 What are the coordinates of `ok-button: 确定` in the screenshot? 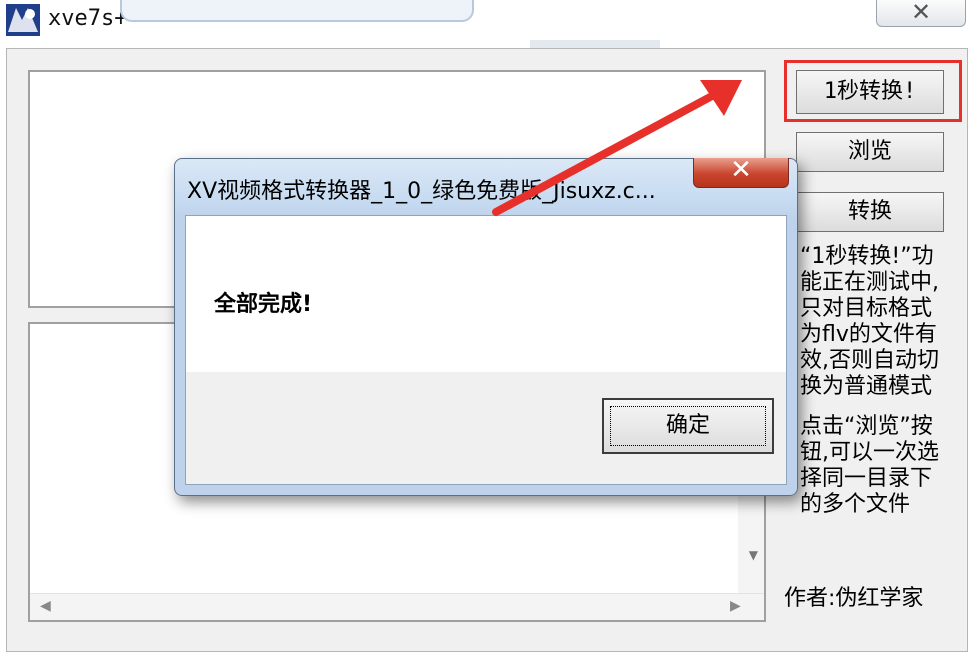 It's located at (688, 426).